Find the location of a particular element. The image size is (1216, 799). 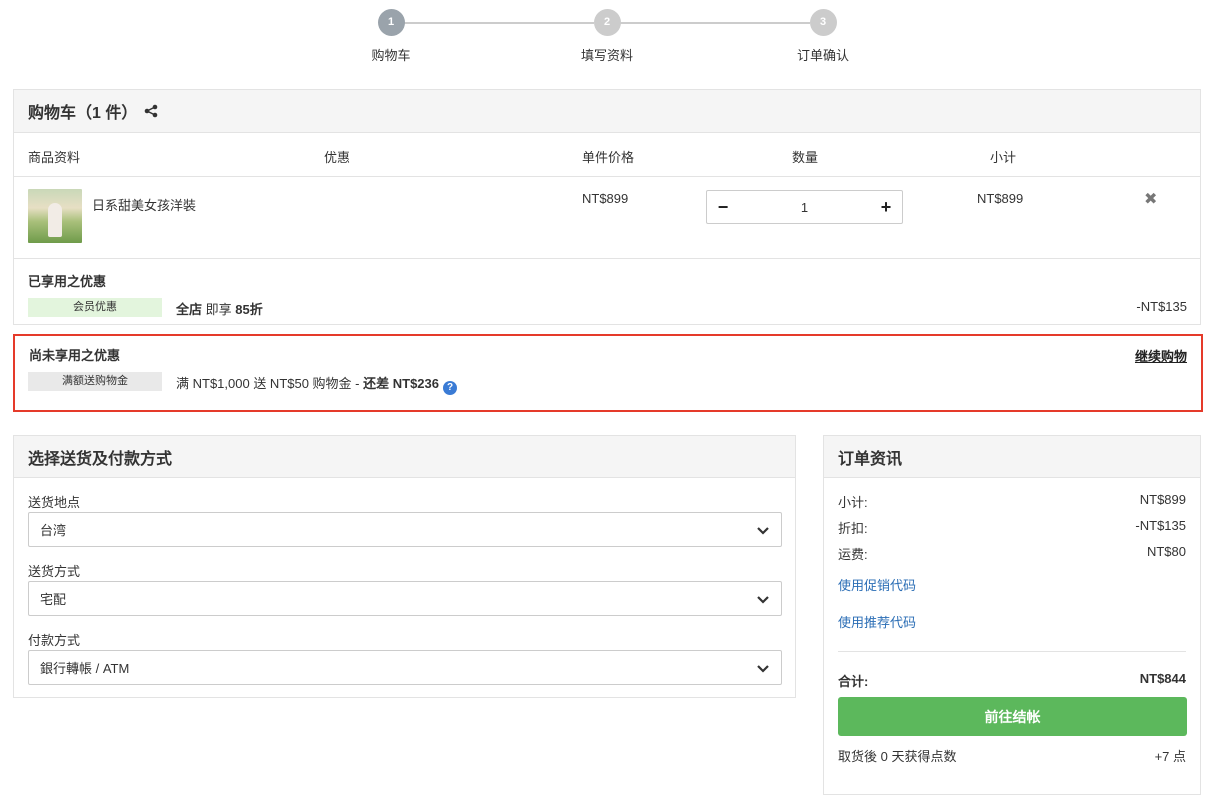

order-total-row: 合计: NT$844 is located at coordinates (1012, 680).